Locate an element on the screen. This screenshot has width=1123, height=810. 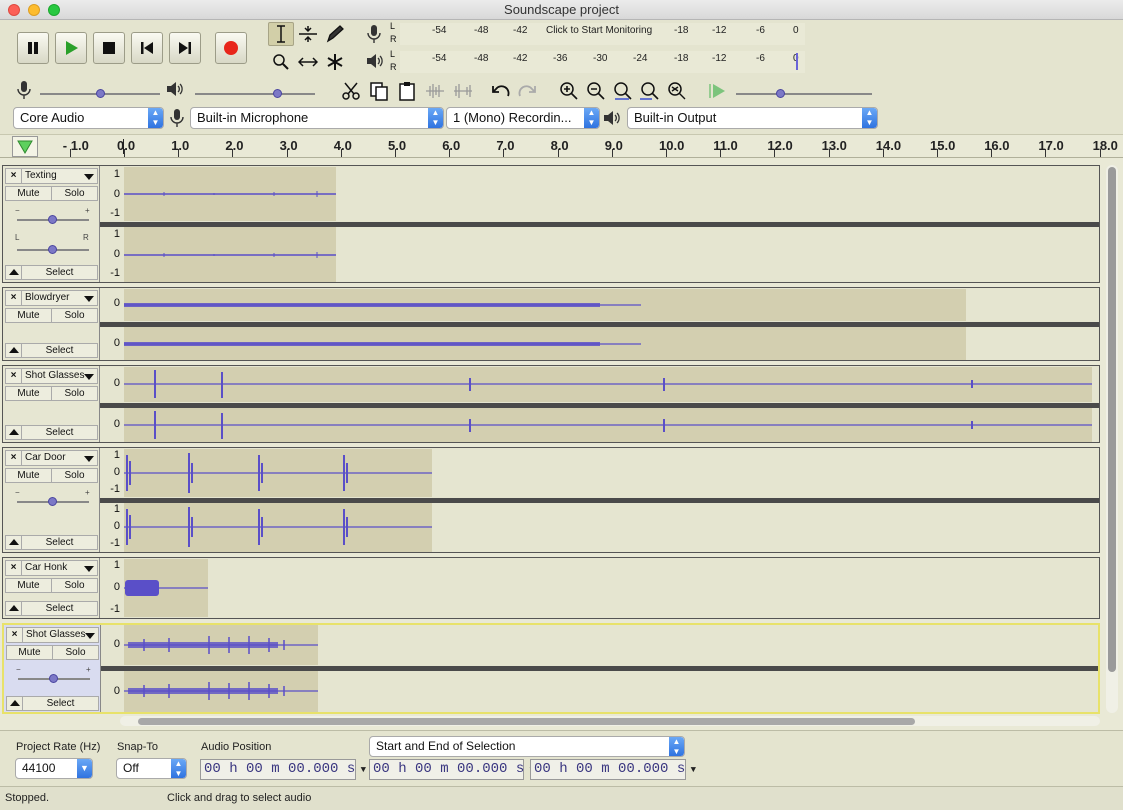
start-monitoring-label: Click to Start Monitoring is located at coordinates (599, 30).